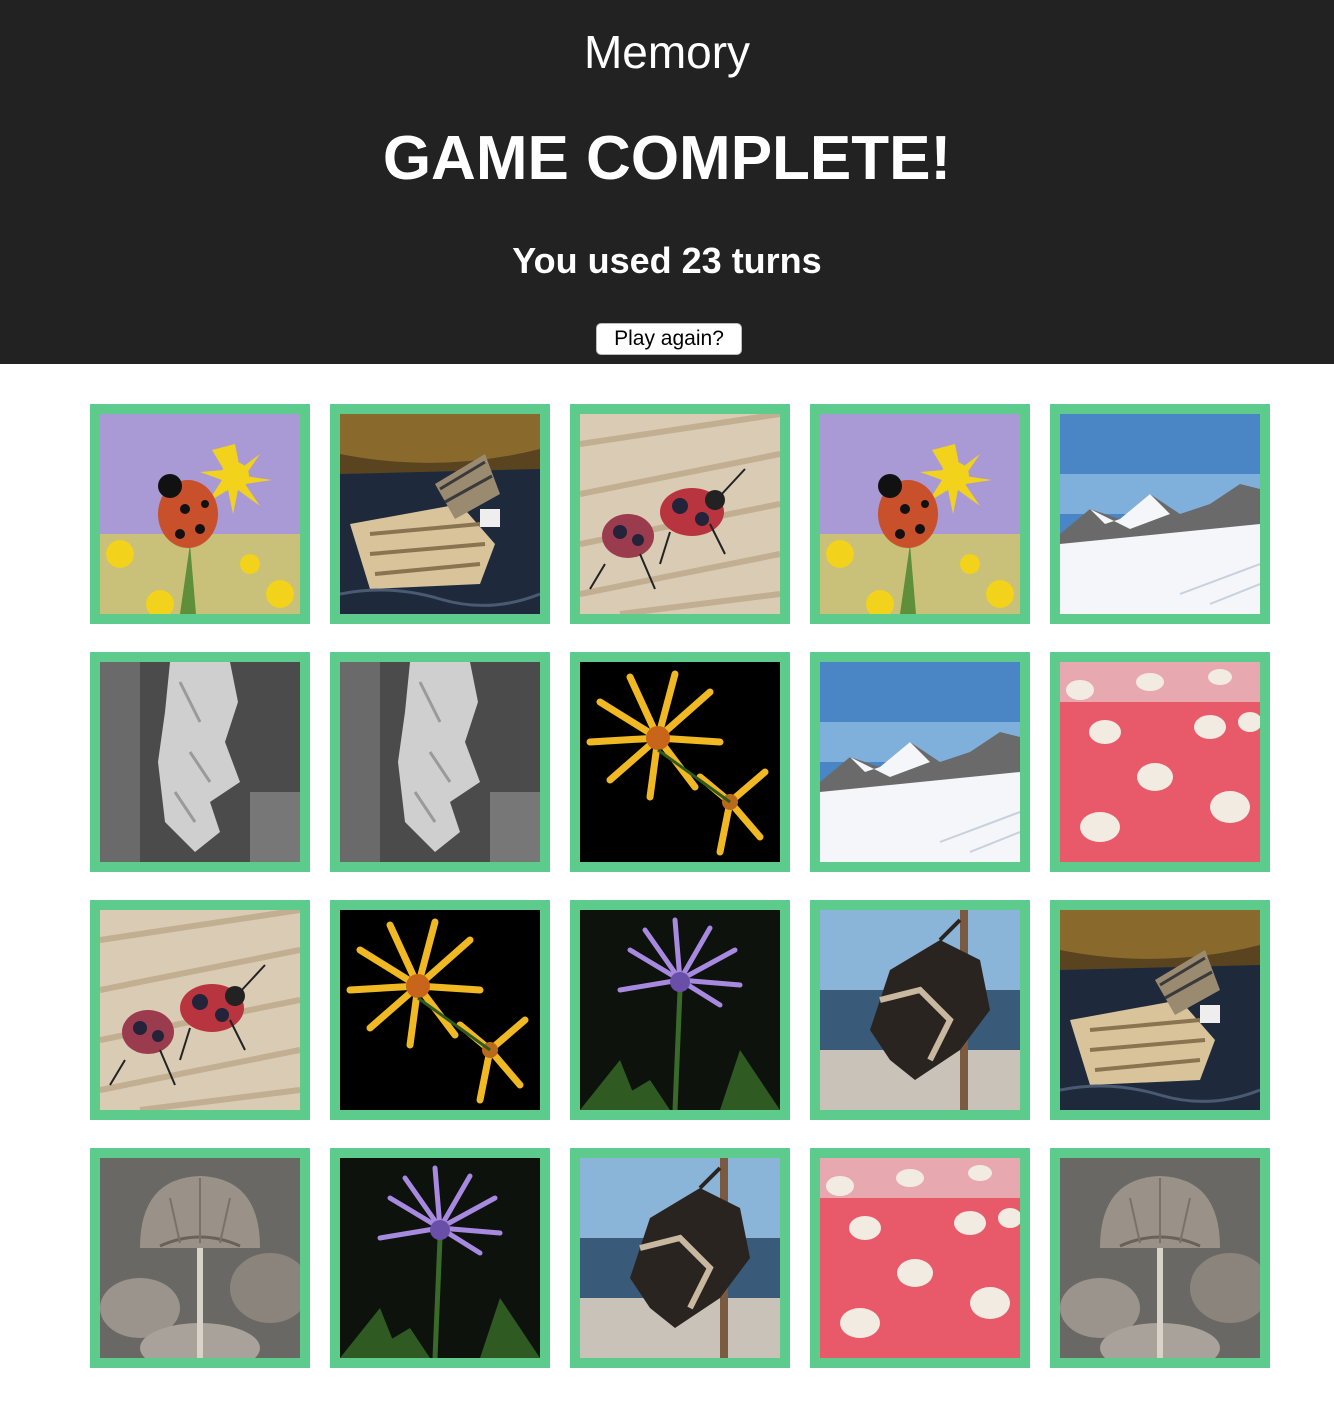  What do you see at coordinates (667, 52) in the screenshot?
I see `app-title: Memory` at bounding box center [667, 52].